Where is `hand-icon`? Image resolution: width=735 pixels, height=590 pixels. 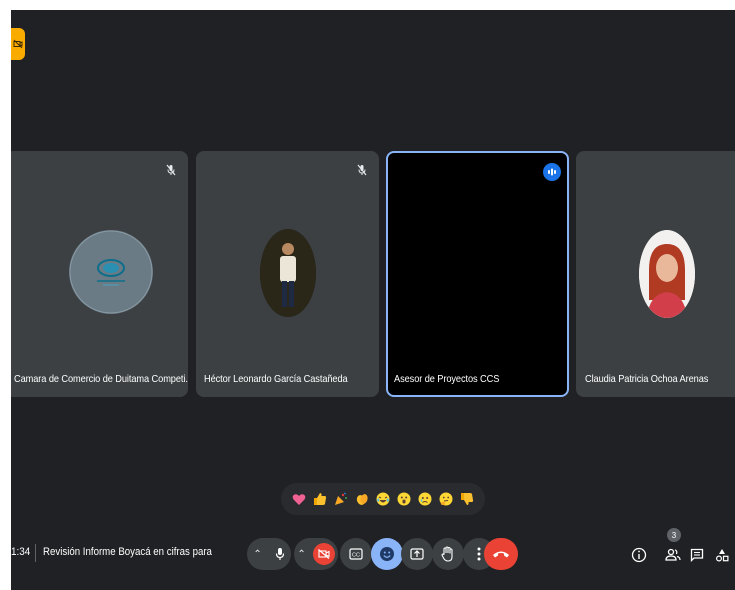 hand-icon is located at coordinates (447, 554).